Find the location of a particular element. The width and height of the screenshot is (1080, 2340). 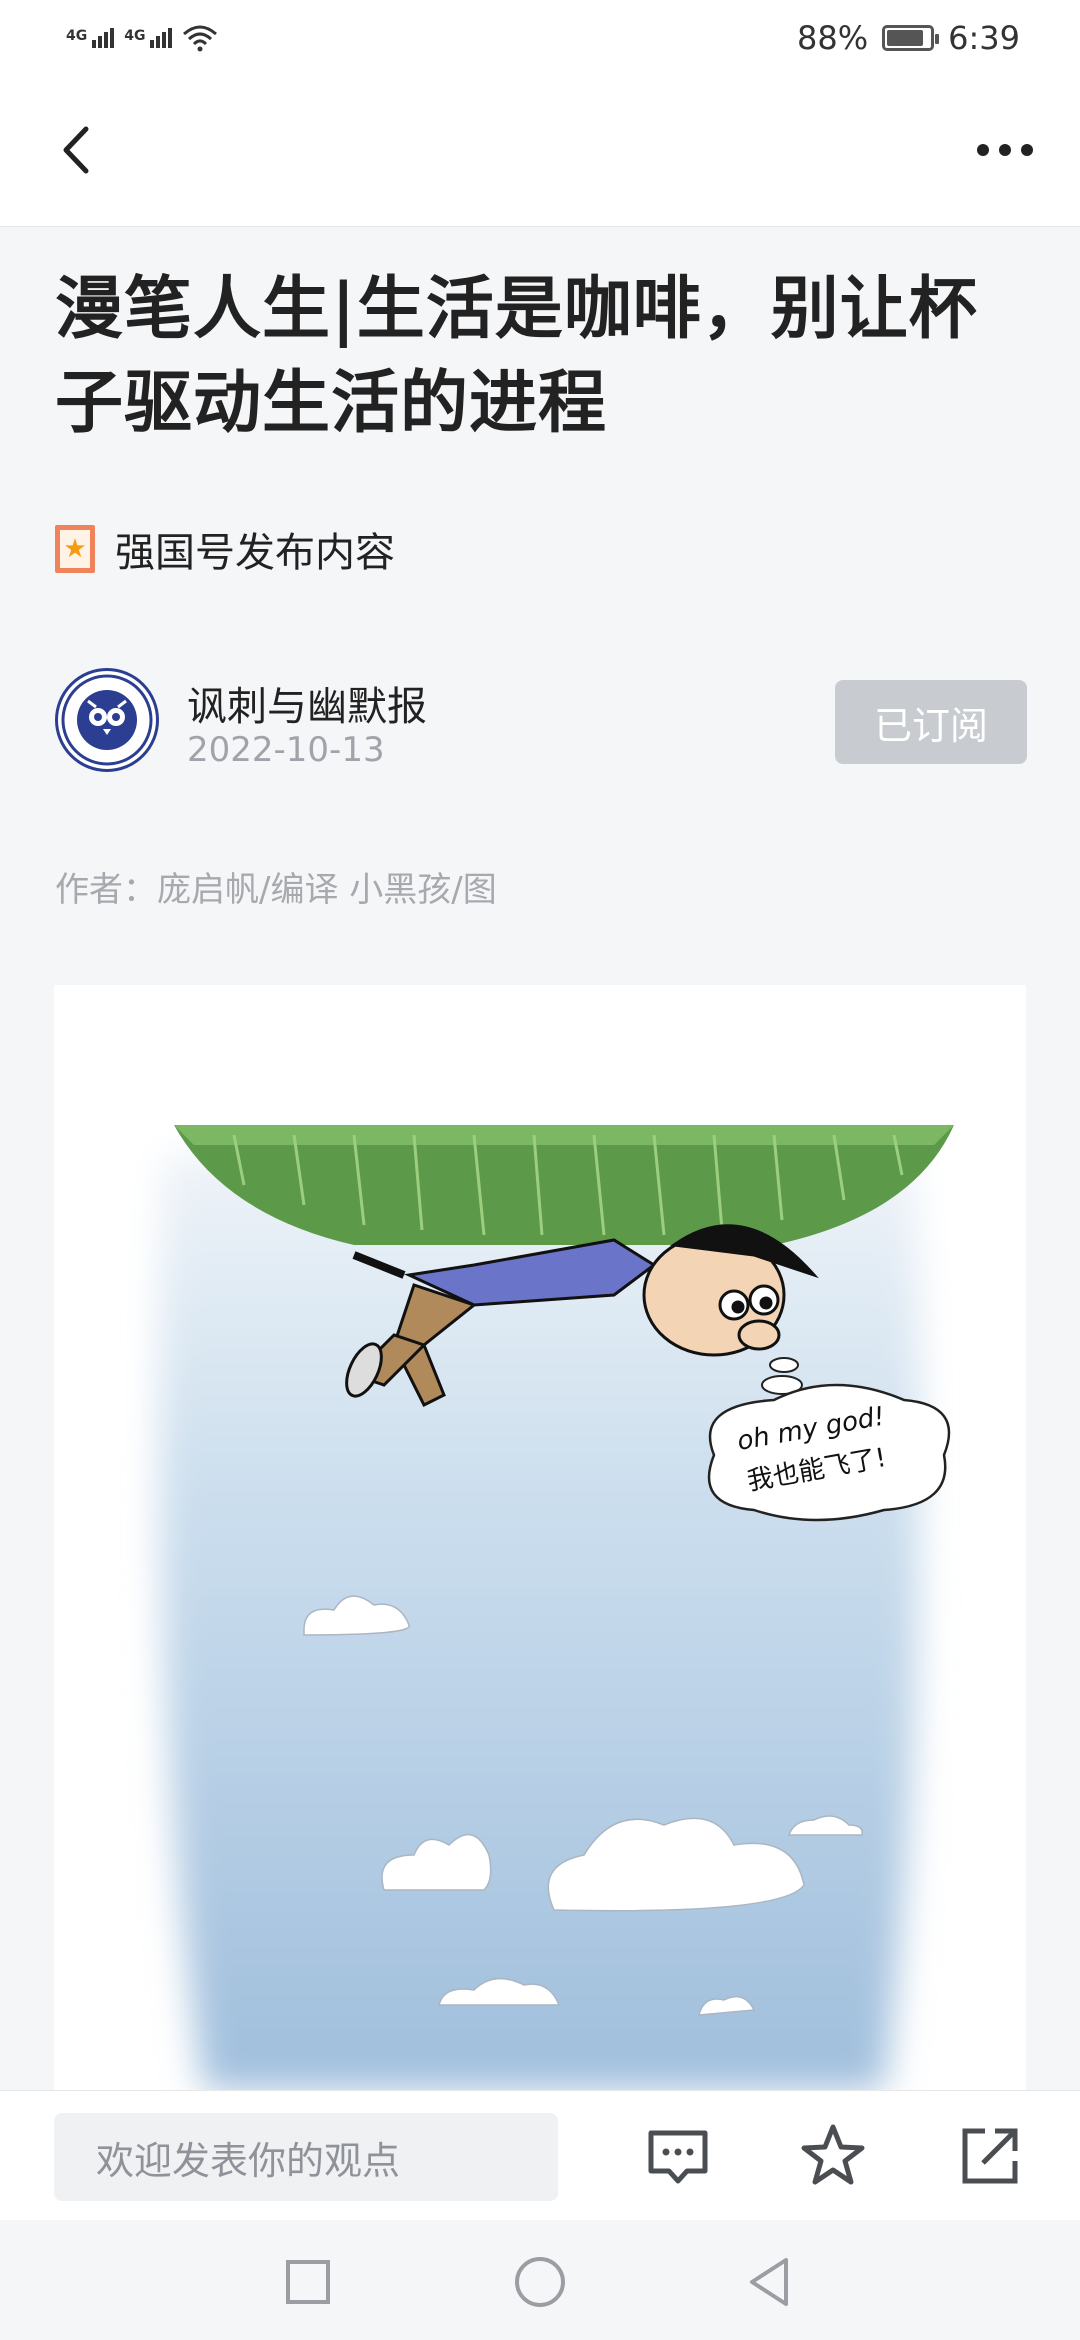

publish-date: 2022-10-13 is located at coordinates (286, 750).